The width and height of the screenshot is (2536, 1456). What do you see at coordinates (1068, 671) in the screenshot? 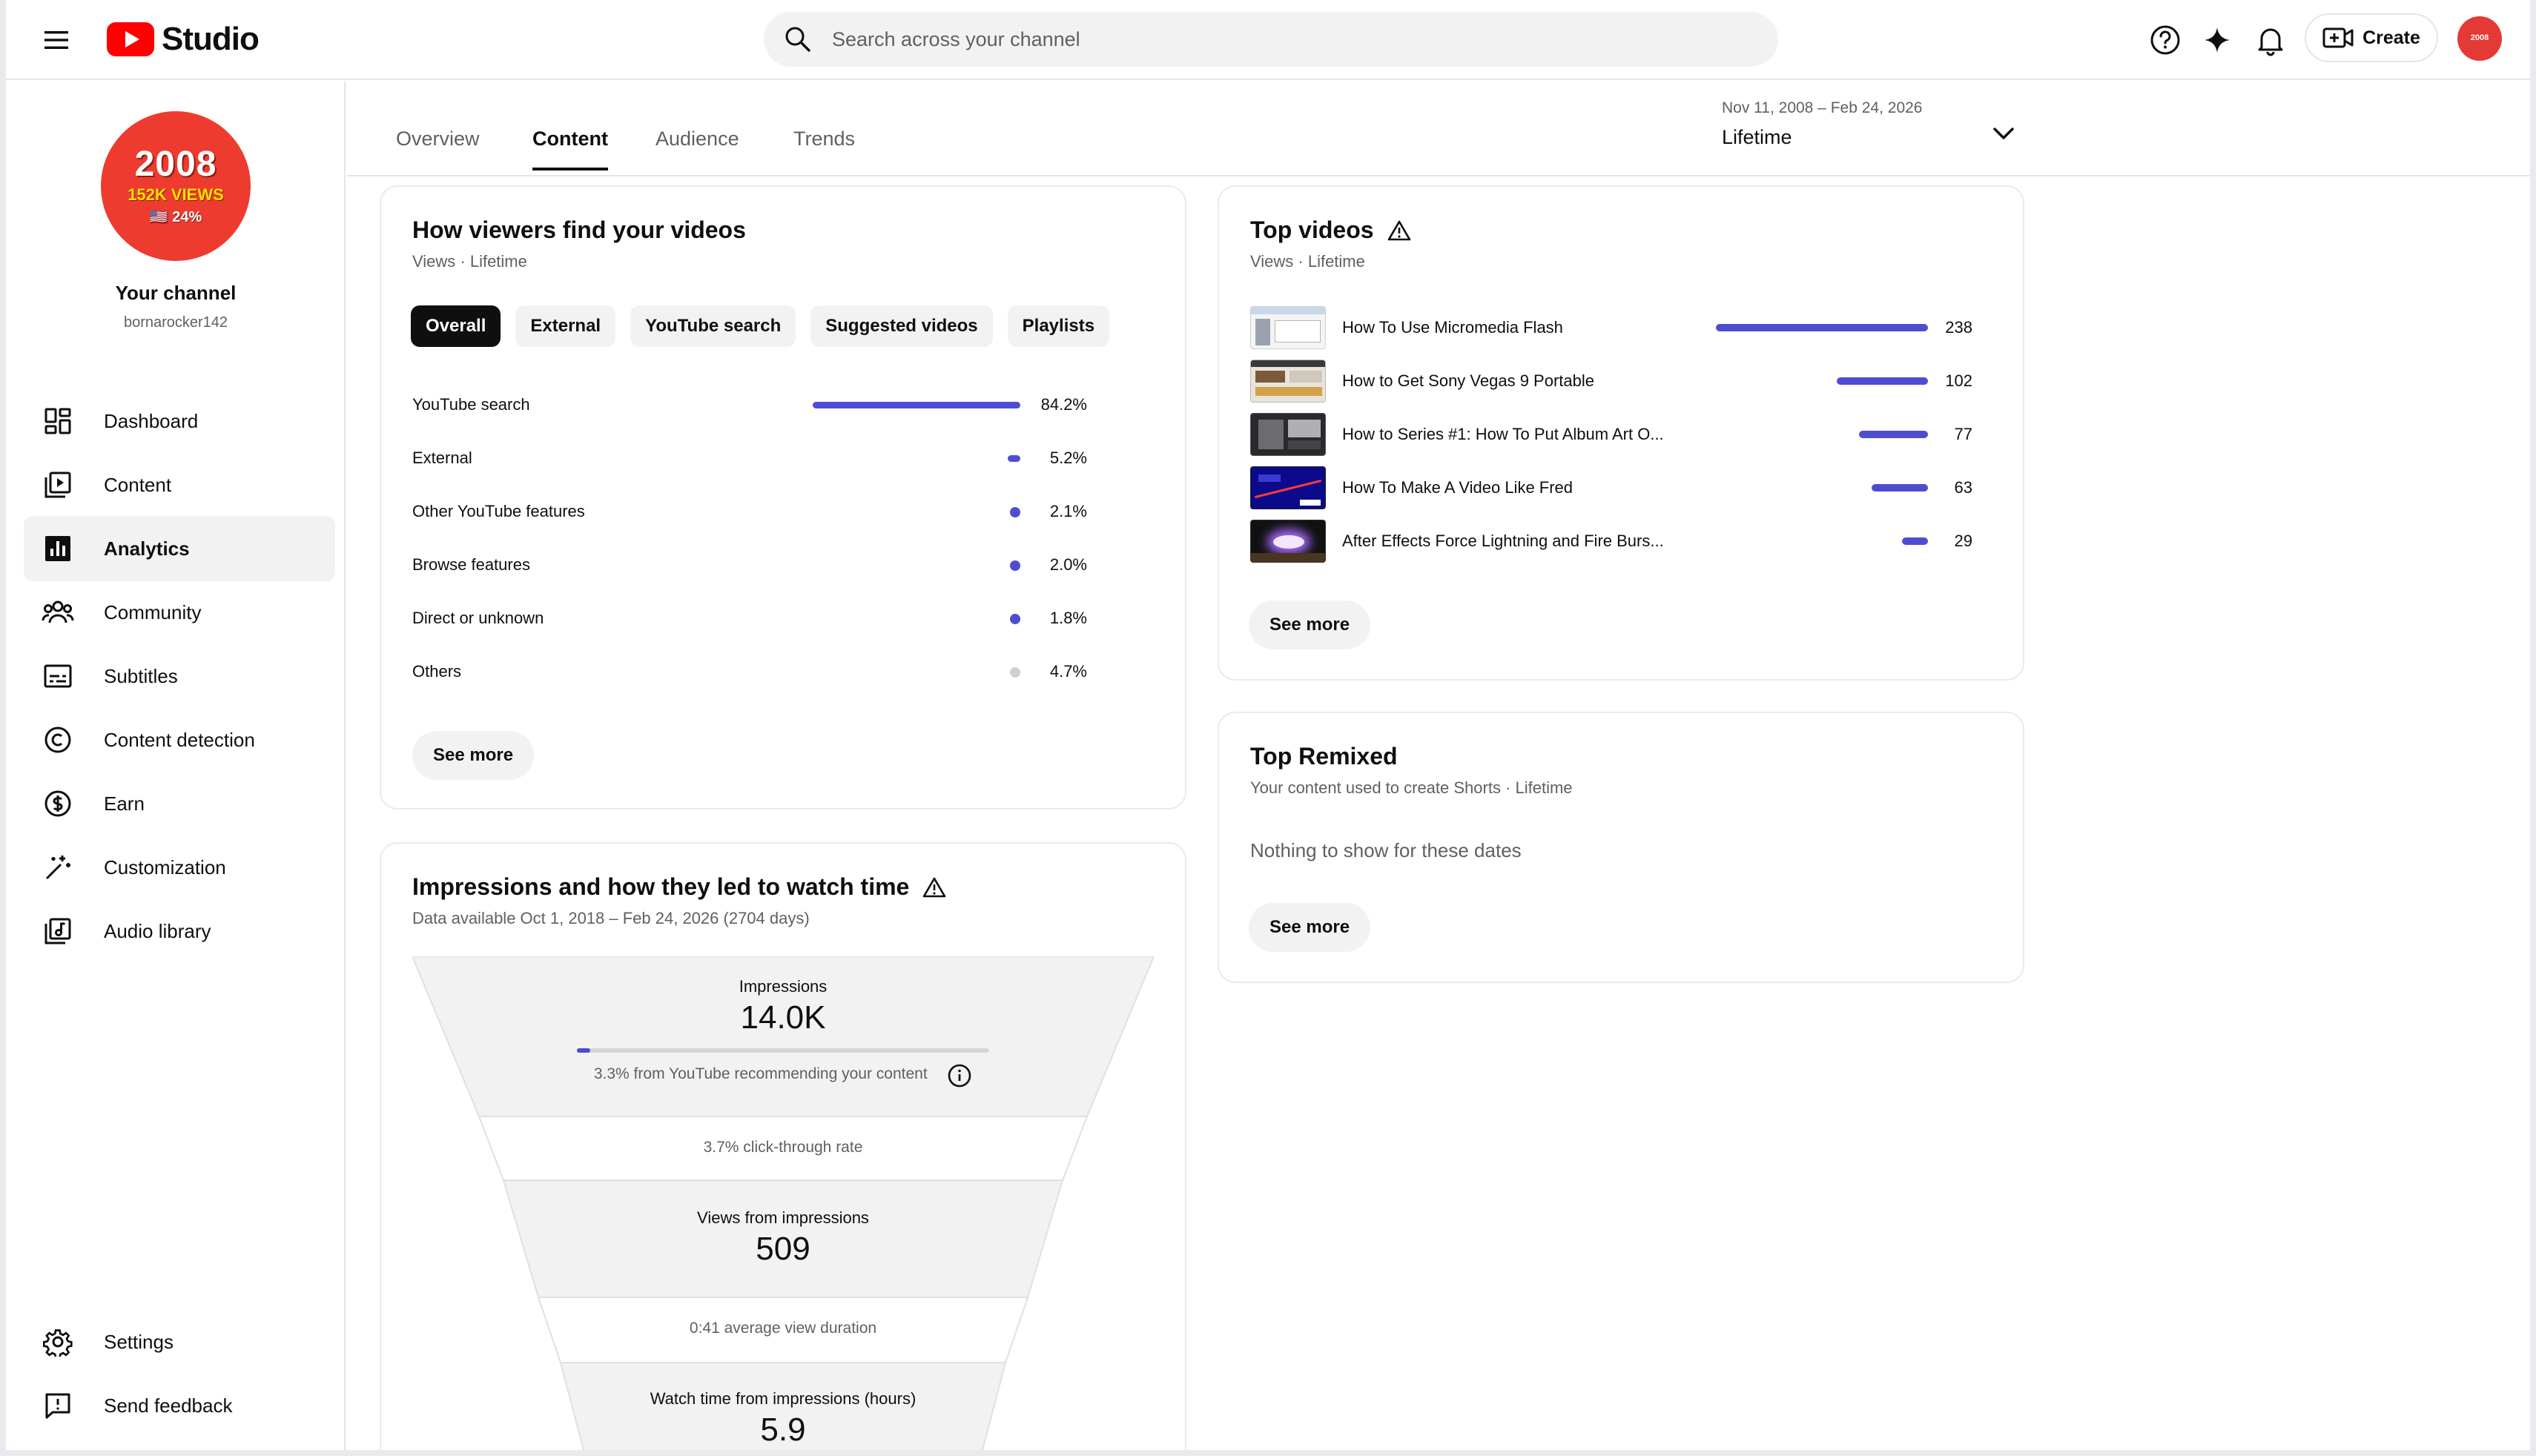
I see `traffic-source-value: 4.7%` at bounding box center [1068, 671].